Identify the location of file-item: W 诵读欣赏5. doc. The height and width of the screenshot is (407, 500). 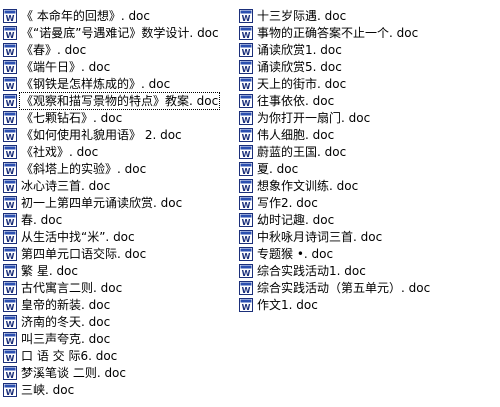
(335, 66).